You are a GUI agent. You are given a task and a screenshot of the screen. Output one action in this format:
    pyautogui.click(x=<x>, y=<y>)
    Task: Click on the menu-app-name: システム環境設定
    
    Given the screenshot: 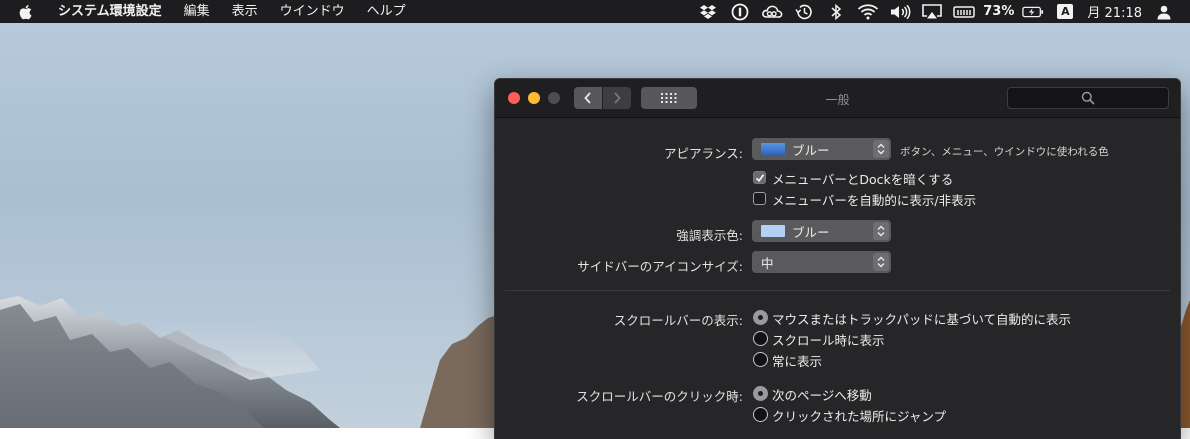 What is the action you would take?
    pyautogui.click(x=111, y=11)
    